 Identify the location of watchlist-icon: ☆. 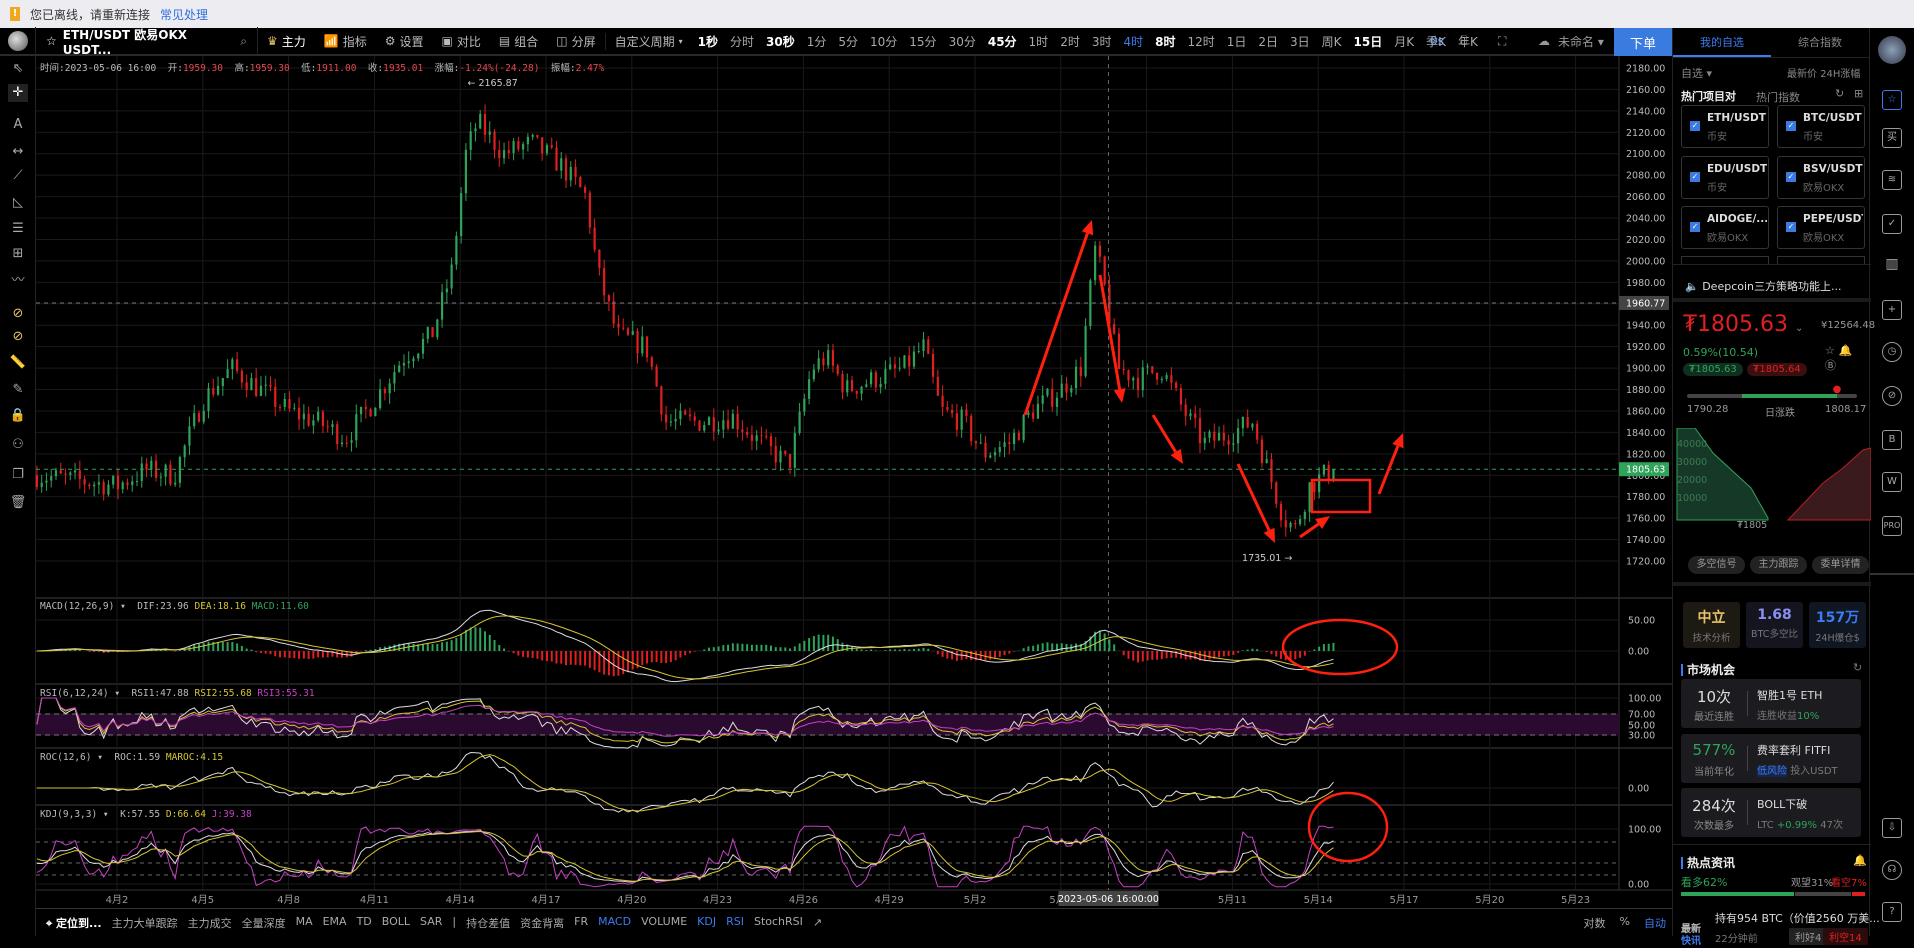
(1892, 100).